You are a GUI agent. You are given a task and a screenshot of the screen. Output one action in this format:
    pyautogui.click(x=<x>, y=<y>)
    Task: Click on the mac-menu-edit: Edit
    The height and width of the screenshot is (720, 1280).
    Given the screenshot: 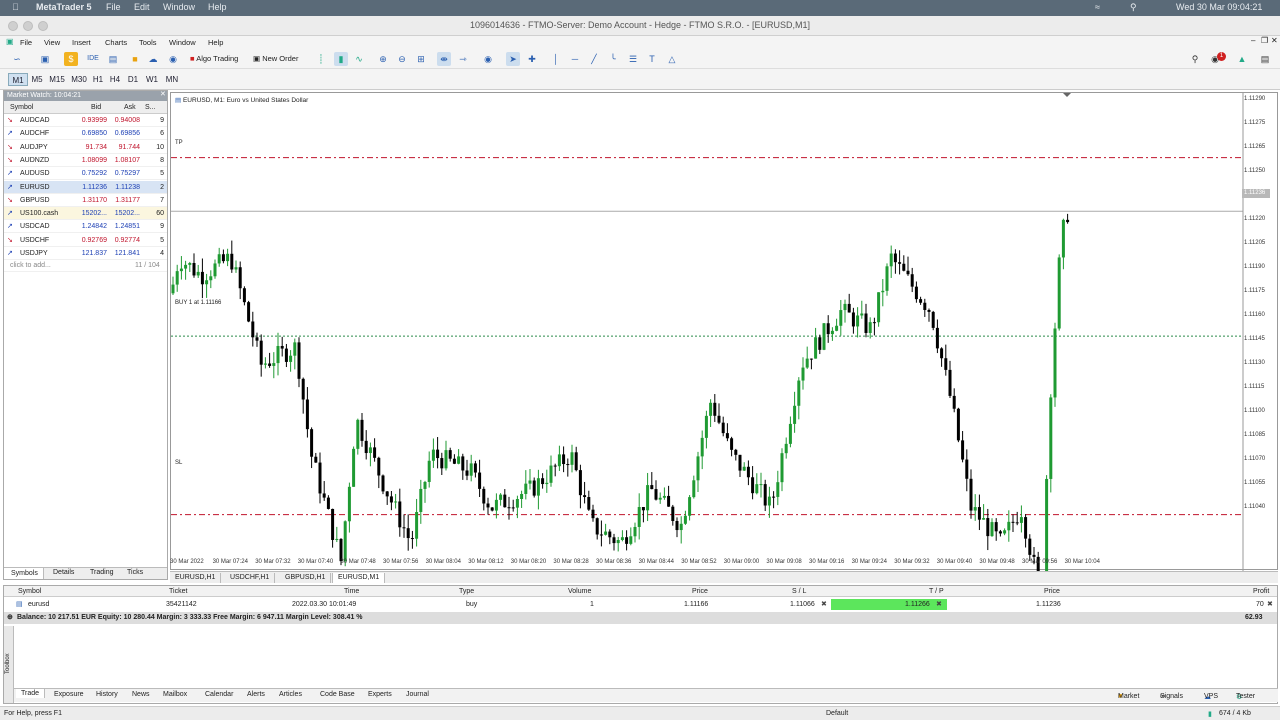 What is the action you would take?
    pyautogui.click(x=142, y=7)
    